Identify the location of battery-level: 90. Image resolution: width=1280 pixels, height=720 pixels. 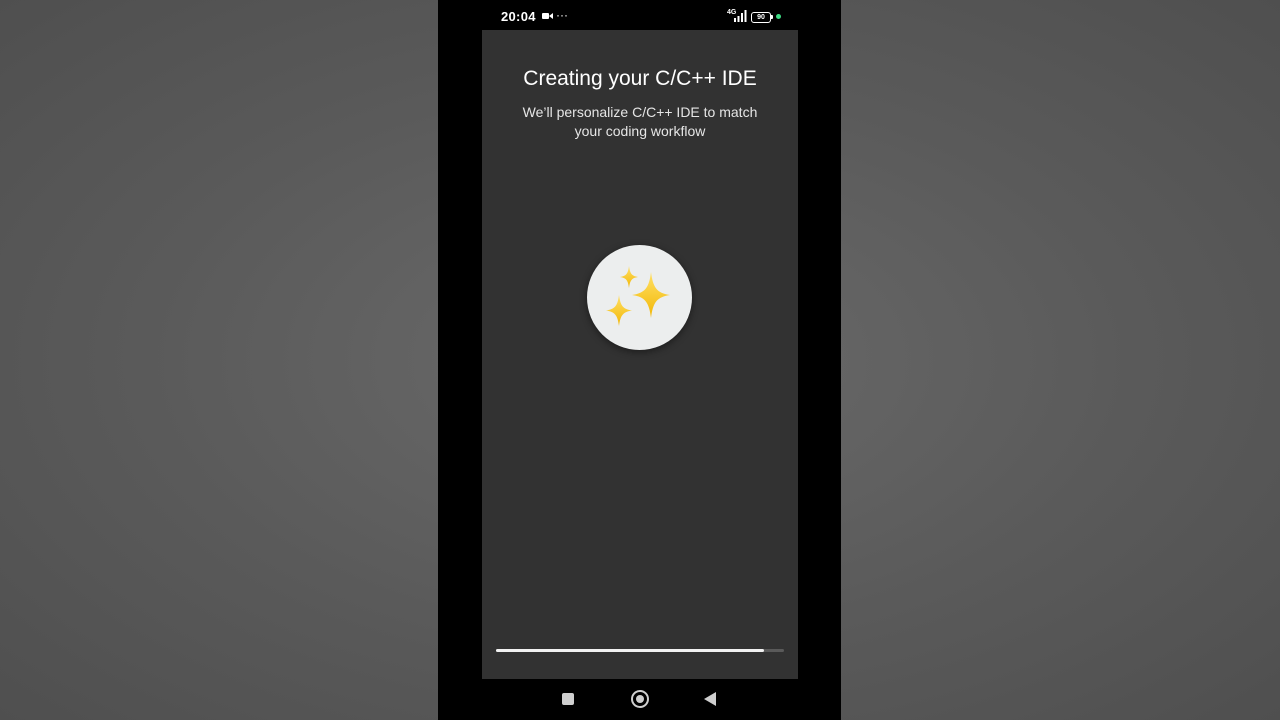
(761, 17).